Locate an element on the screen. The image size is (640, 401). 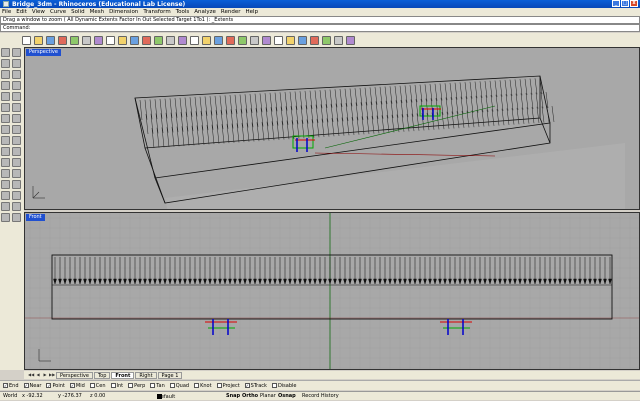
text-icon is located at coordinates (5, 217).